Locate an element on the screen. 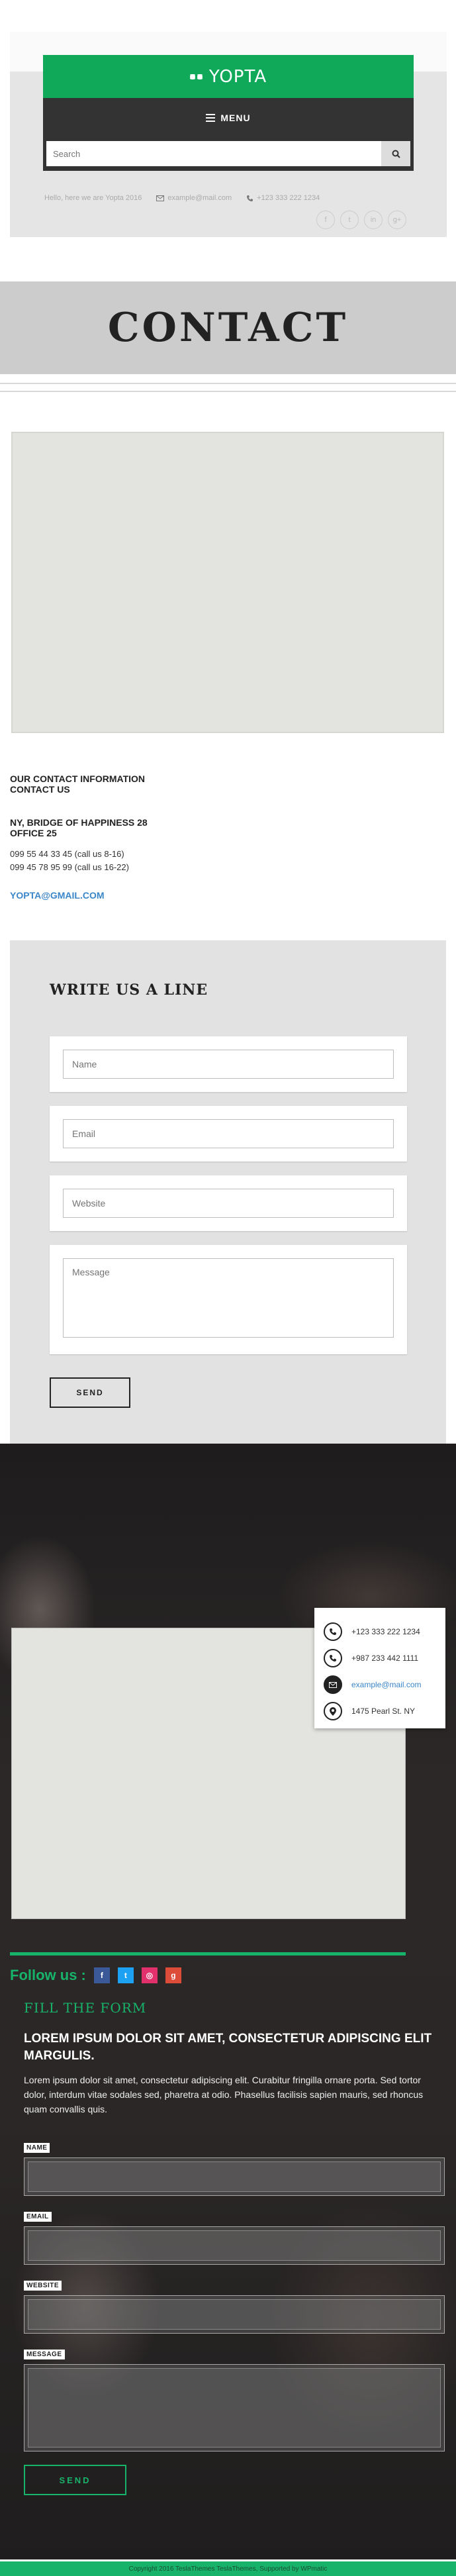 This screenshot has height=2576, width=456. google-plus-icon: g+ is located at coordinates (397, 220).